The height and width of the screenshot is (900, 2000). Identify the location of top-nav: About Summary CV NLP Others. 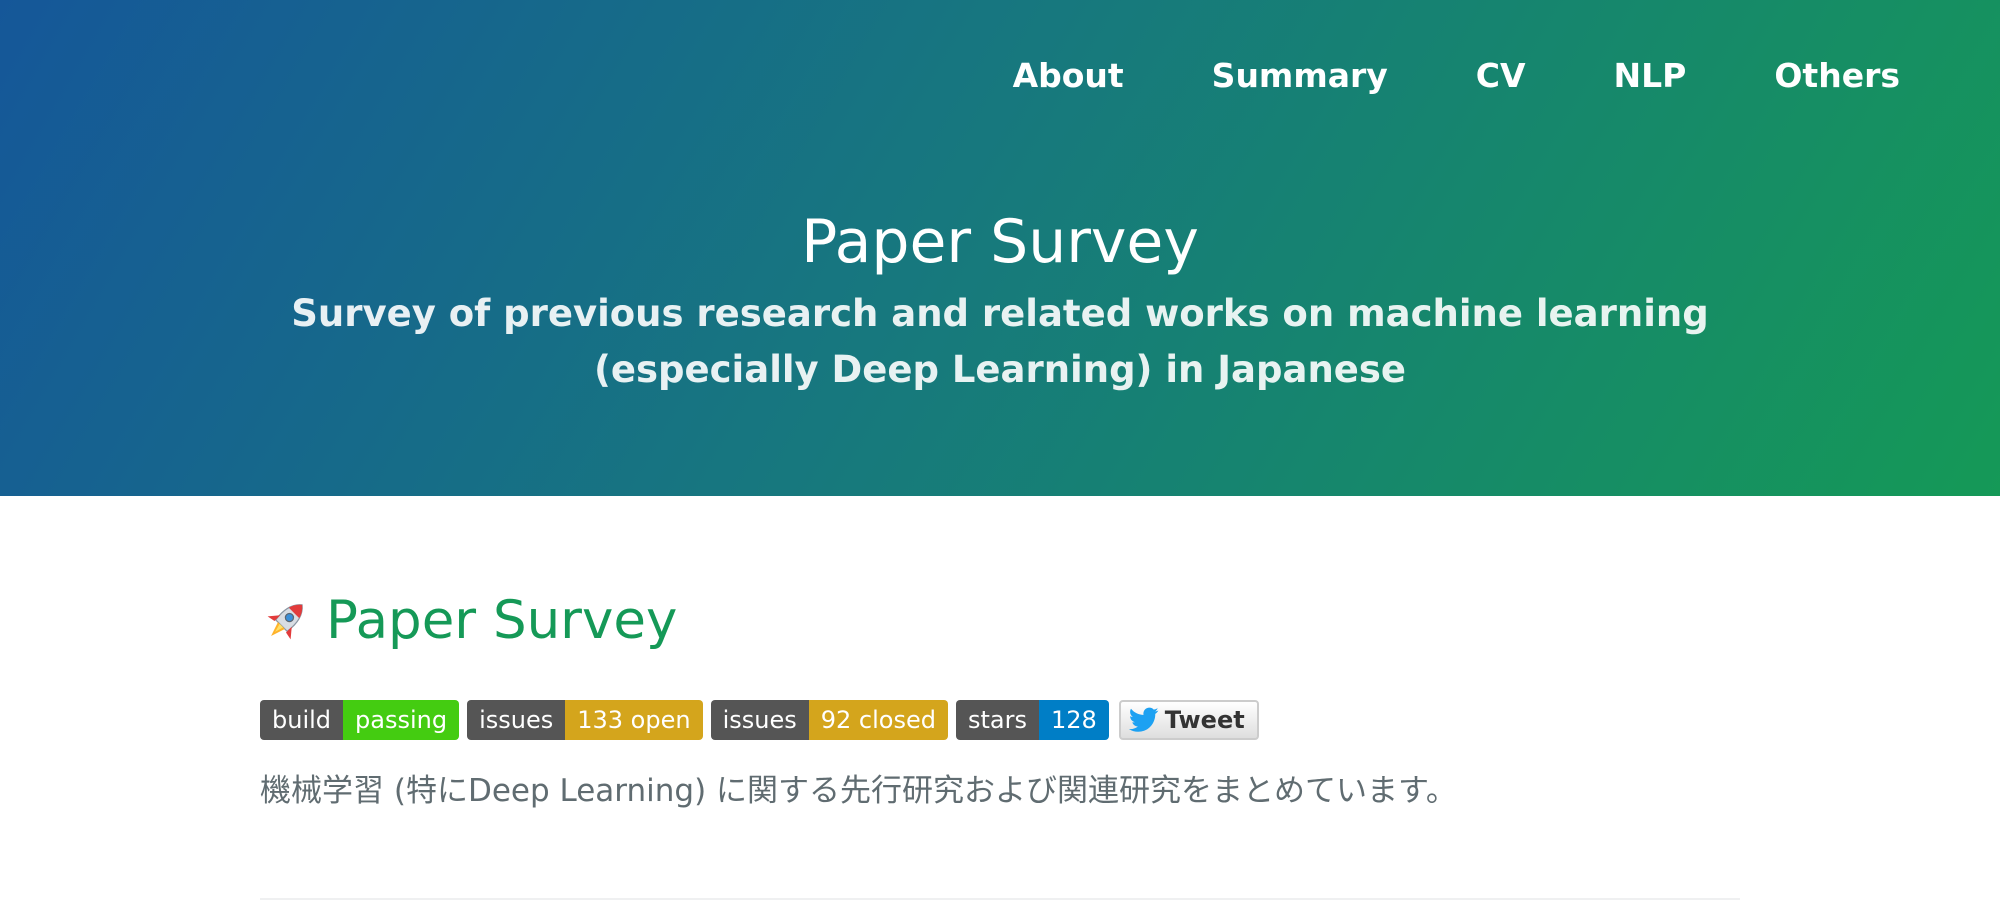
(1434, 76).